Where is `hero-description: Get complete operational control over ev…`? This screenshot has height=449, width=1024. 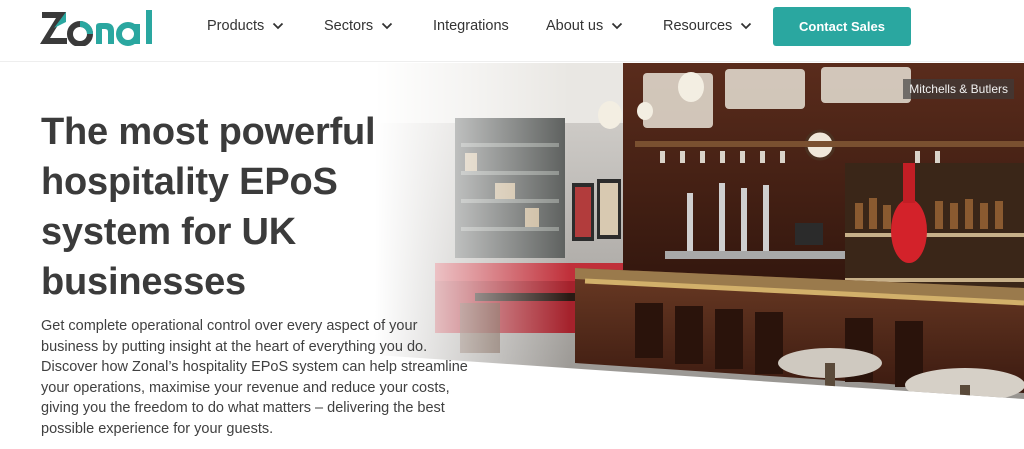 hero-description: Get complete operational control over ev… is located at coordinates (254, 377).